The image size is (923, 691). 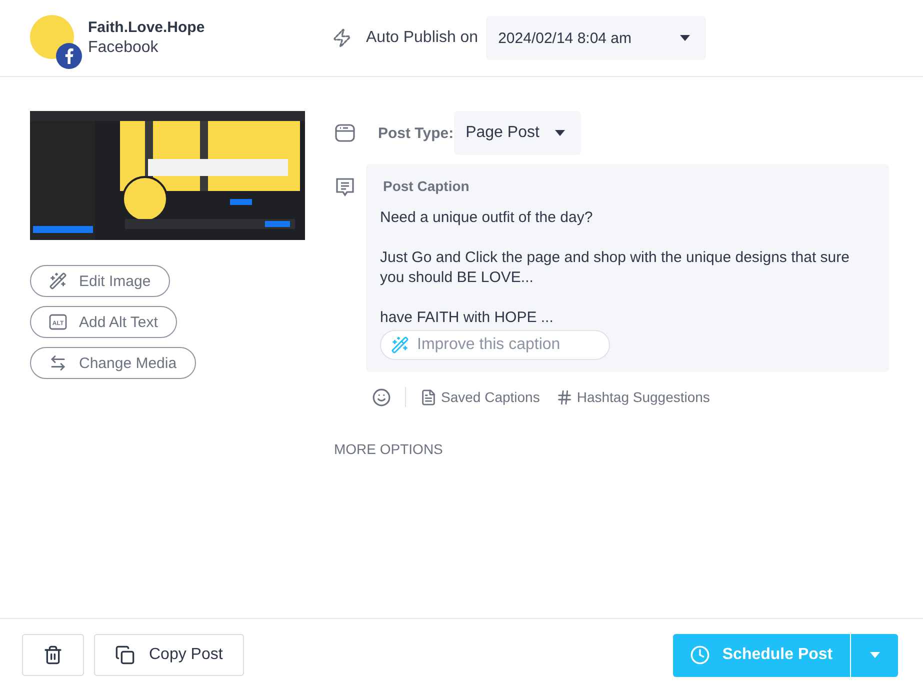 I want to click on saved-captions-button: Saved Captions, so click(x=480, y=397).